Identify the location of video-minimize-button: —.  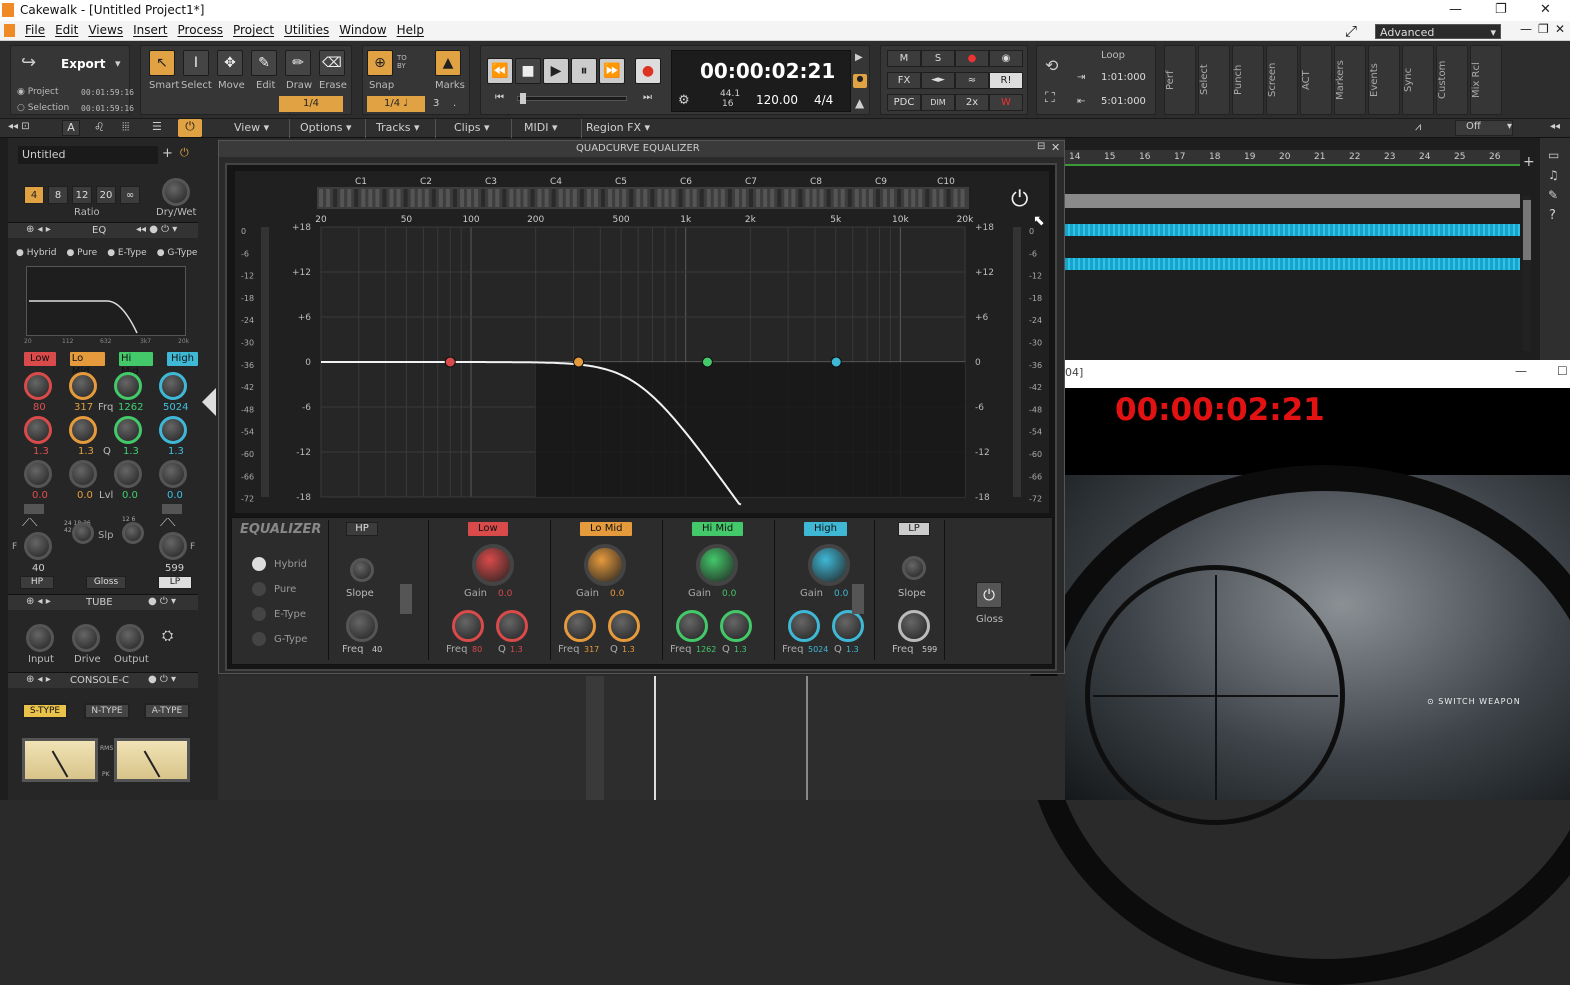
(1521, 371).